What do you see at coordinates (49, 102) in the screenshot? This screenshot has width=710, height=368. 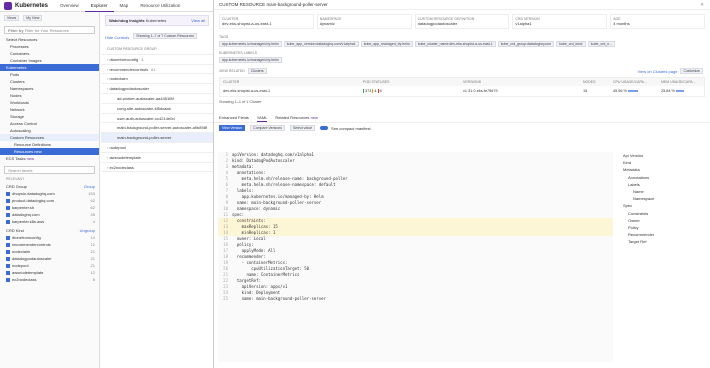 I see `sidebar-item-workloads: Workloads` at bounding box center [49, 102].